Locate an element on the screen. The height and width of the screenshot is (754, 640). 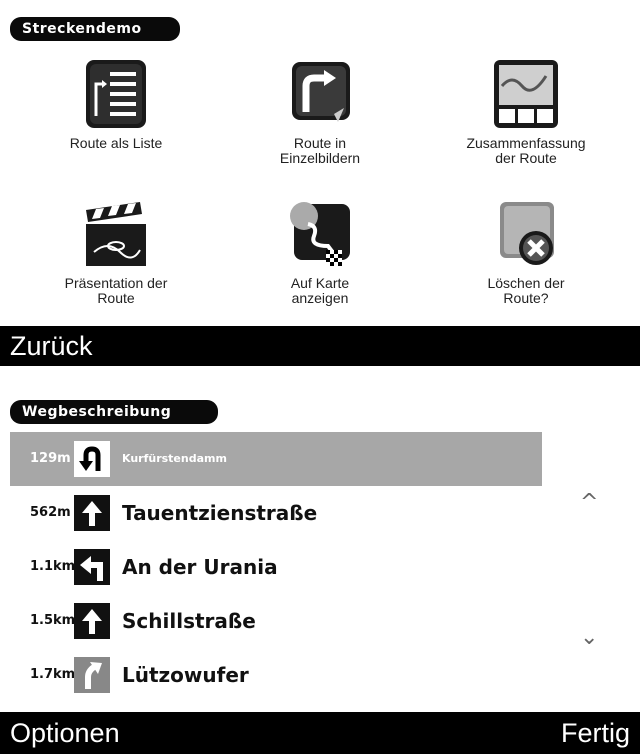
bear-right-icon is located at coordinates (92, 675).